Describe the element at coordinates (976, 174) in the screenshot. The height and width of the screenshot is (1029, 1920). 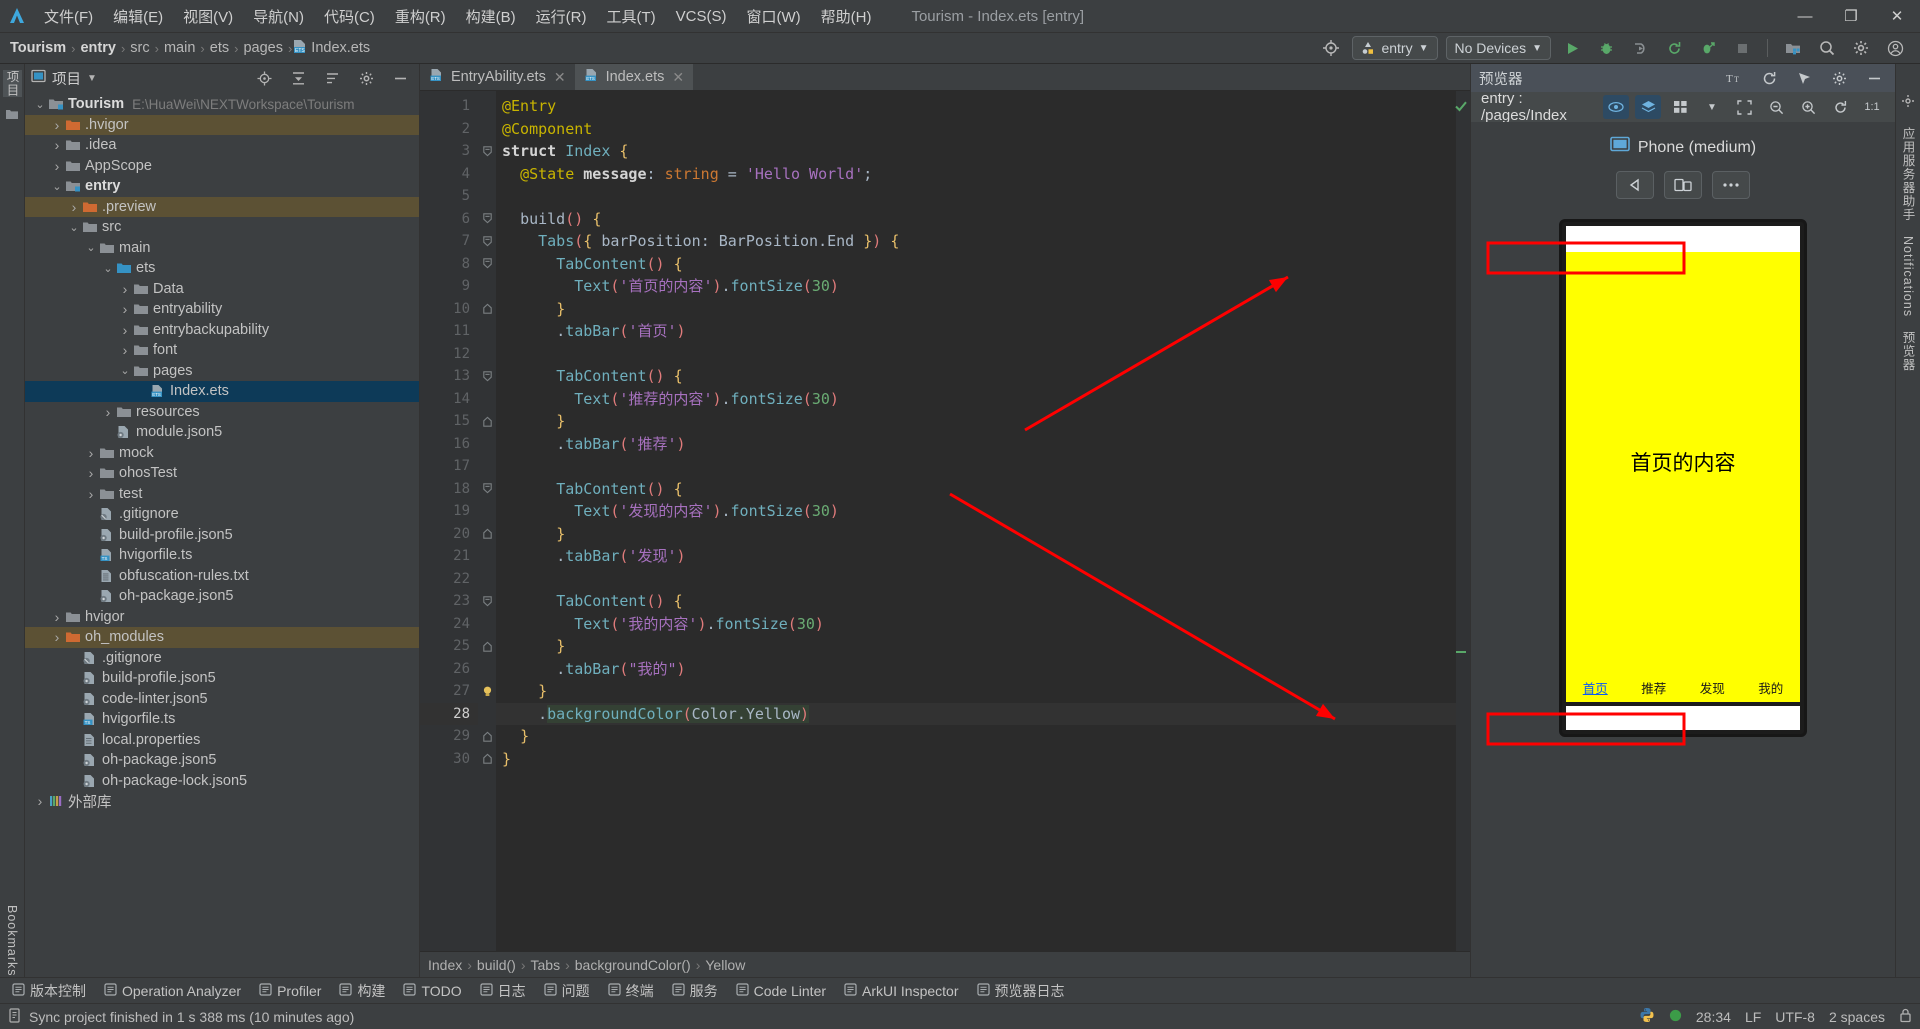
I see `code-line: @State message: string = 'Hello World';` at that location.